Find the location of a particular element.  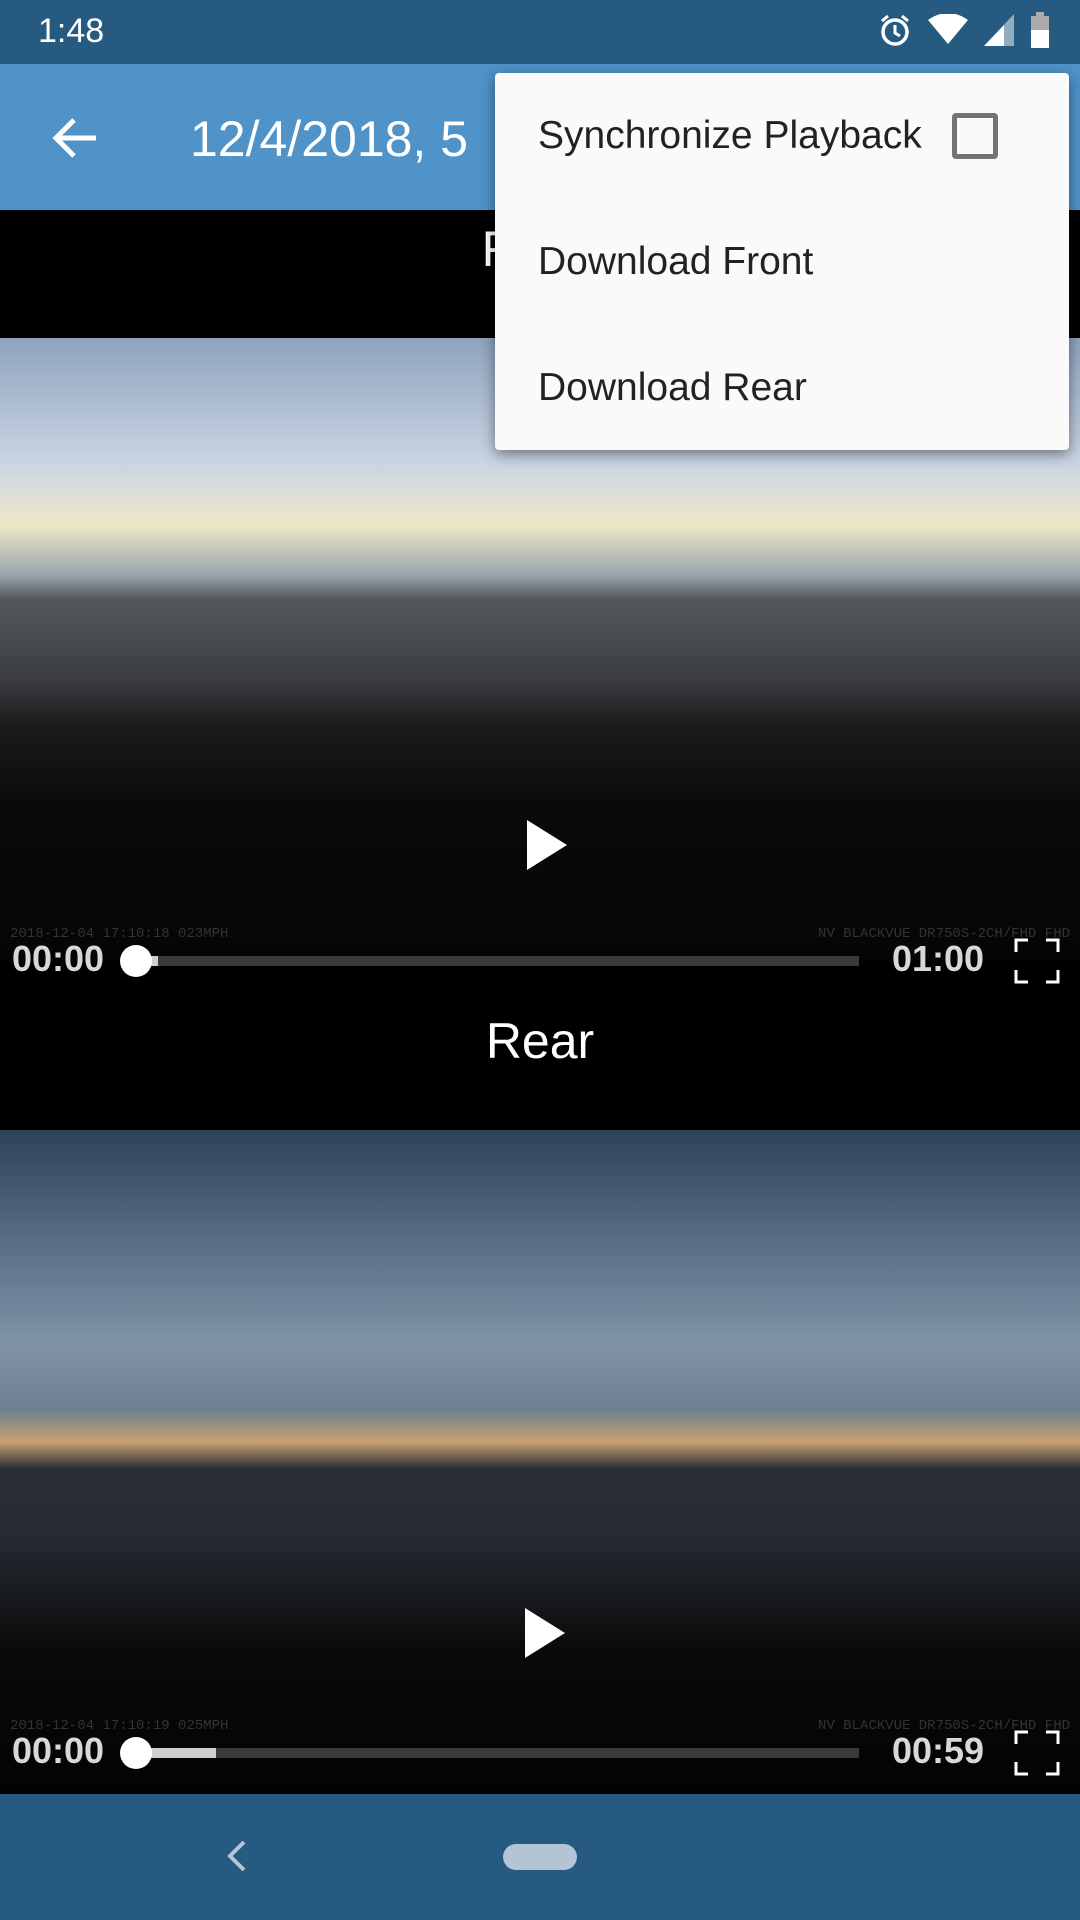

front-controls: 00:00 01:00 is located at coordinates (540, 960).